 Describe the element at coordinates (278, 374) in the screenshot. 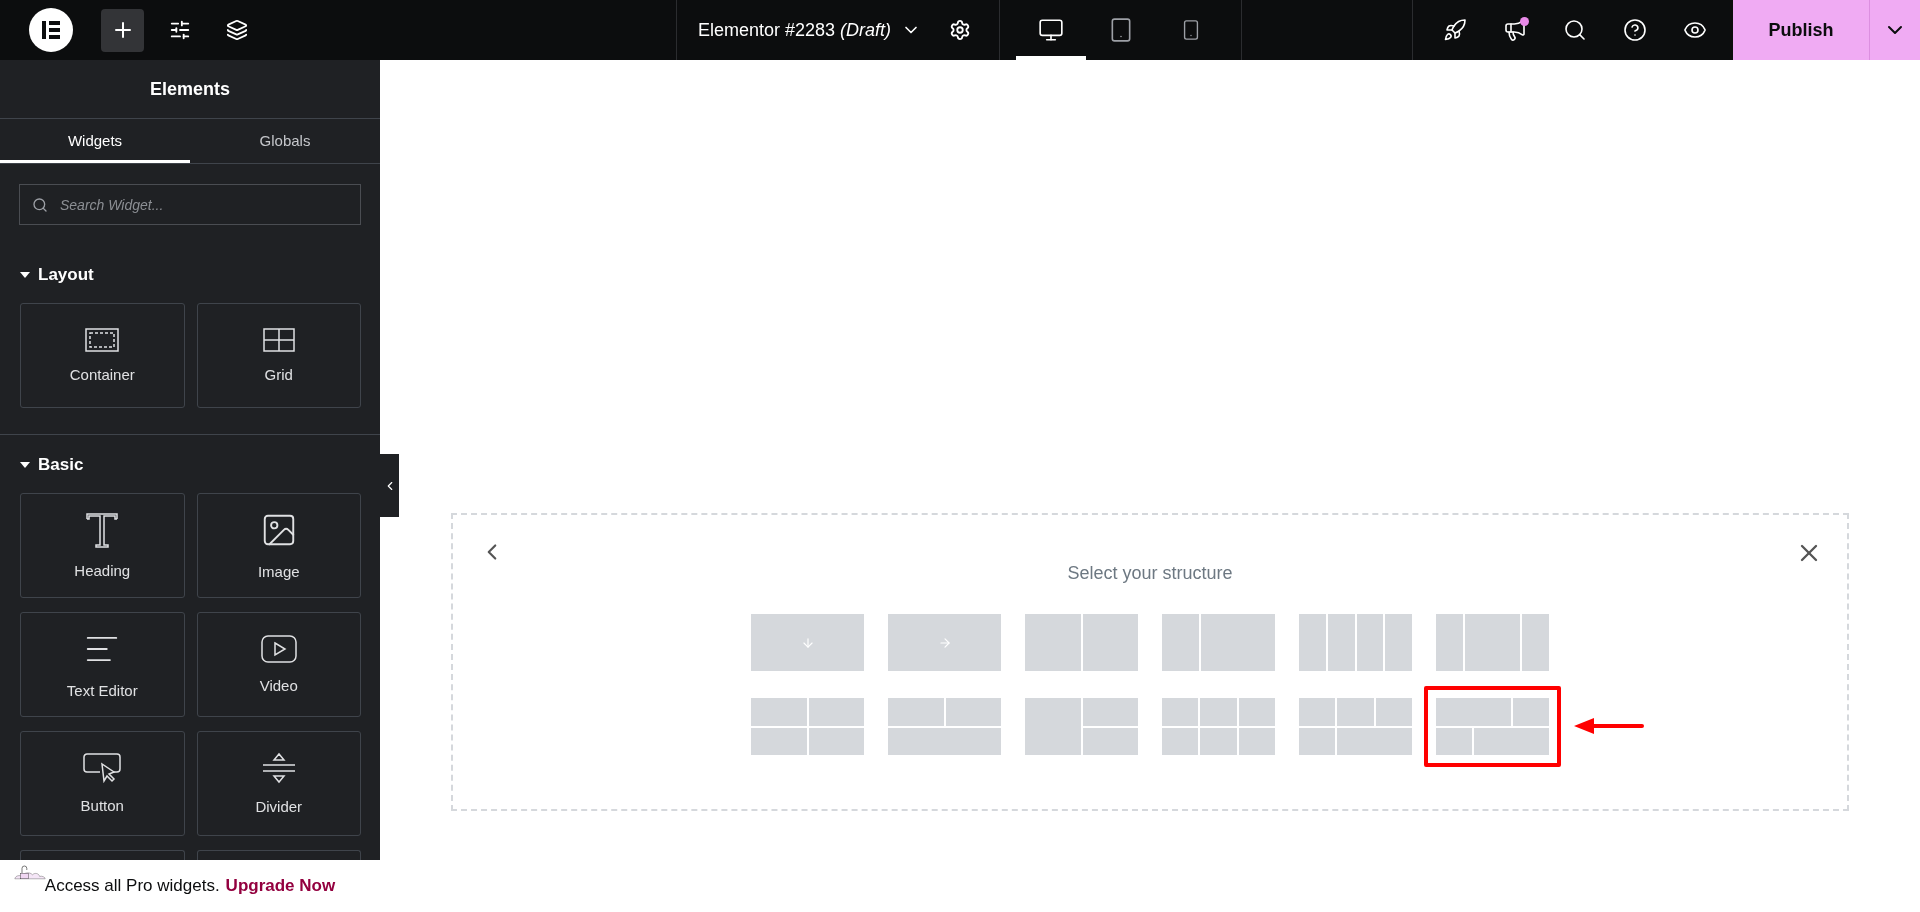

I see `widget-label: Grid` at that location.